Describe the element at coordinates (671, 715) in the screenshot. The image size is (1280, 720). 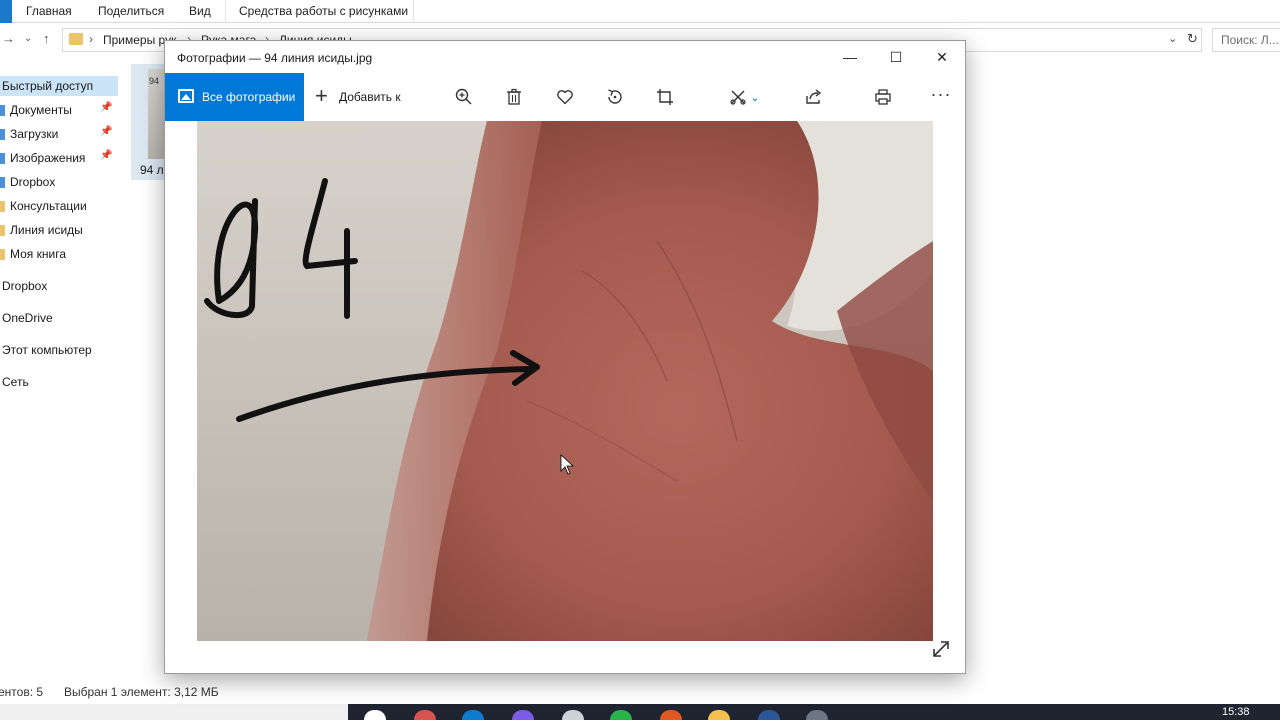
I see `browser-icon` at that location.